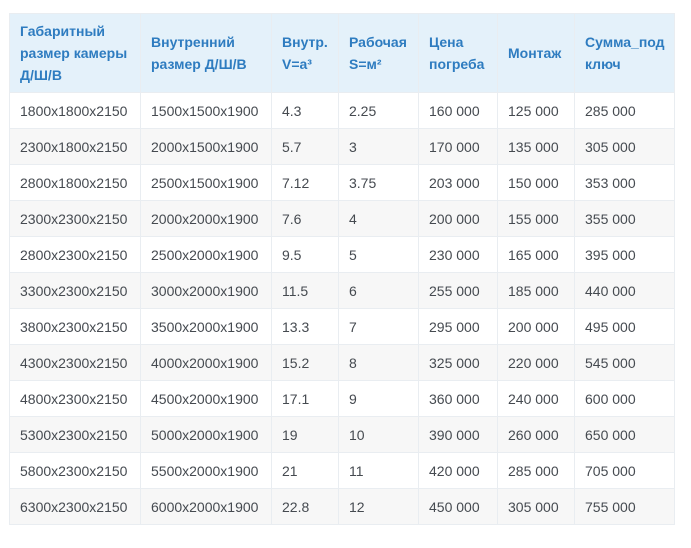 The width and height of the screenshot is (691, 548). What do you see at coordinates (305, 362) in the screenshot?
I see `volume-cell: 15.2` at bounding box center [305, 362].